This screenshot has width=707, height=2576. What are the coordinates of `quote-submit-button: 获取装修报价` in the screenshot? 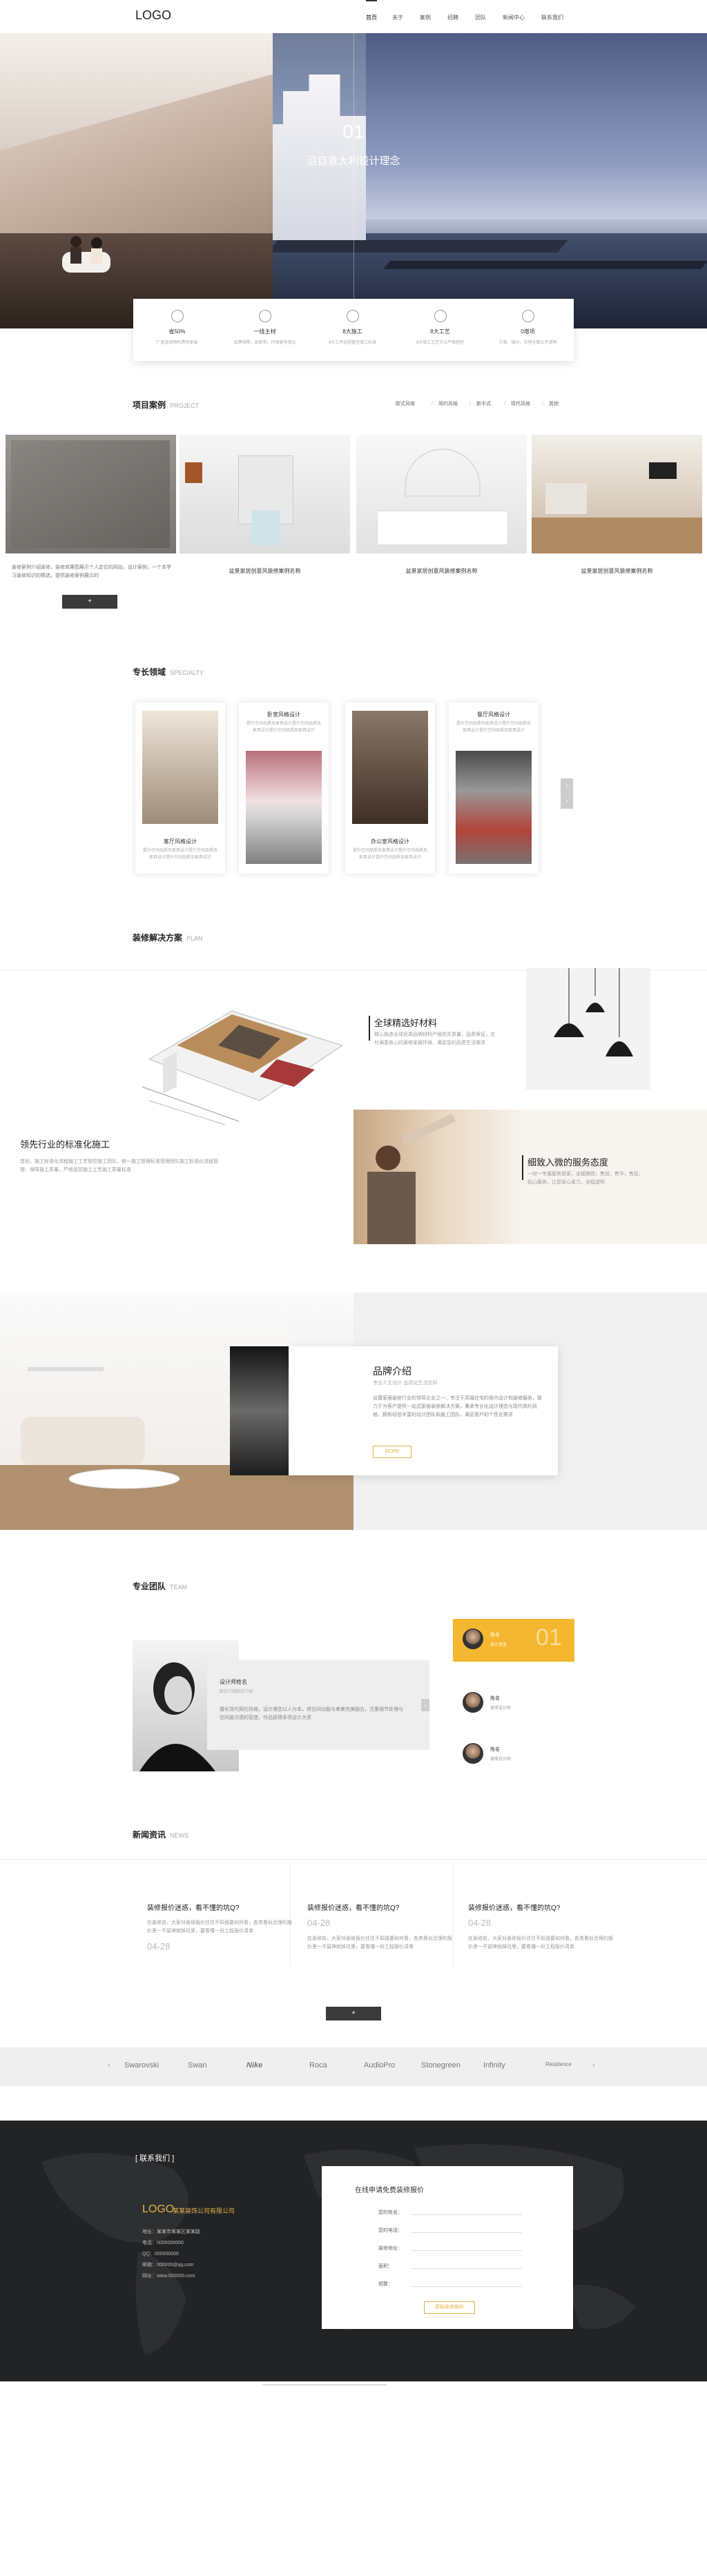 It's located at (449, 2307).